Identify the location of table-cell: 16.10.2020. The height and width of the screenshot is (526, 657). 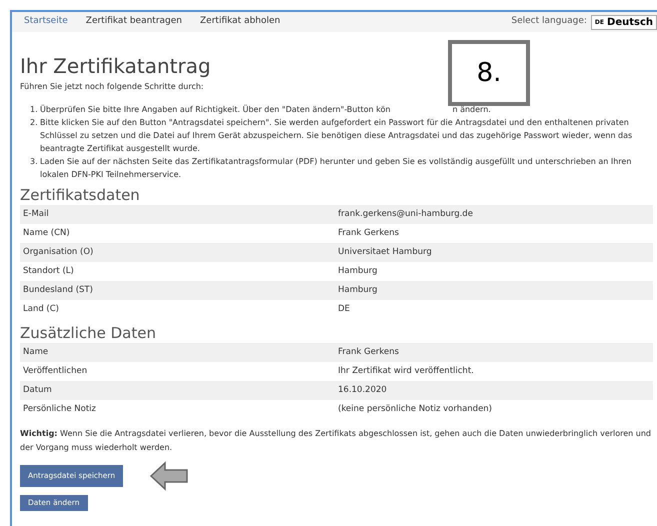
(362, 390).